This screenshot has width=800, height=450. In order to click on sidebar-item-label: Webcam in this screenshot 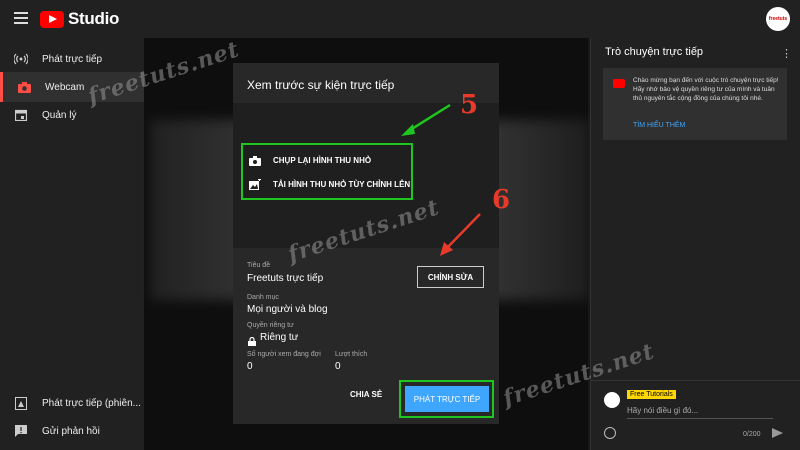, I will do `click(65, 87)`.